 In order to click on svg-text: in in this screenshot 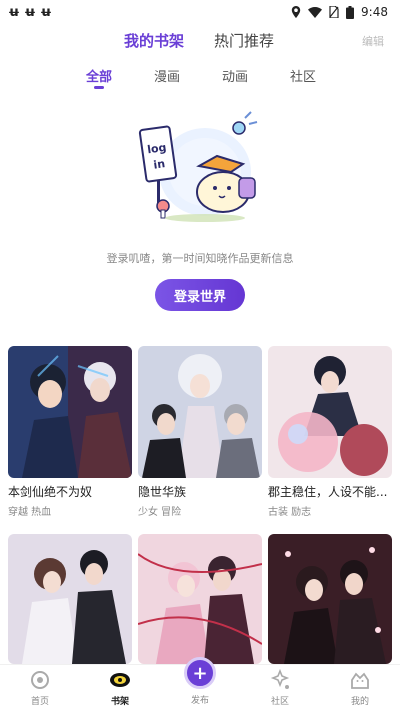, I will do `click(159, 164)`.